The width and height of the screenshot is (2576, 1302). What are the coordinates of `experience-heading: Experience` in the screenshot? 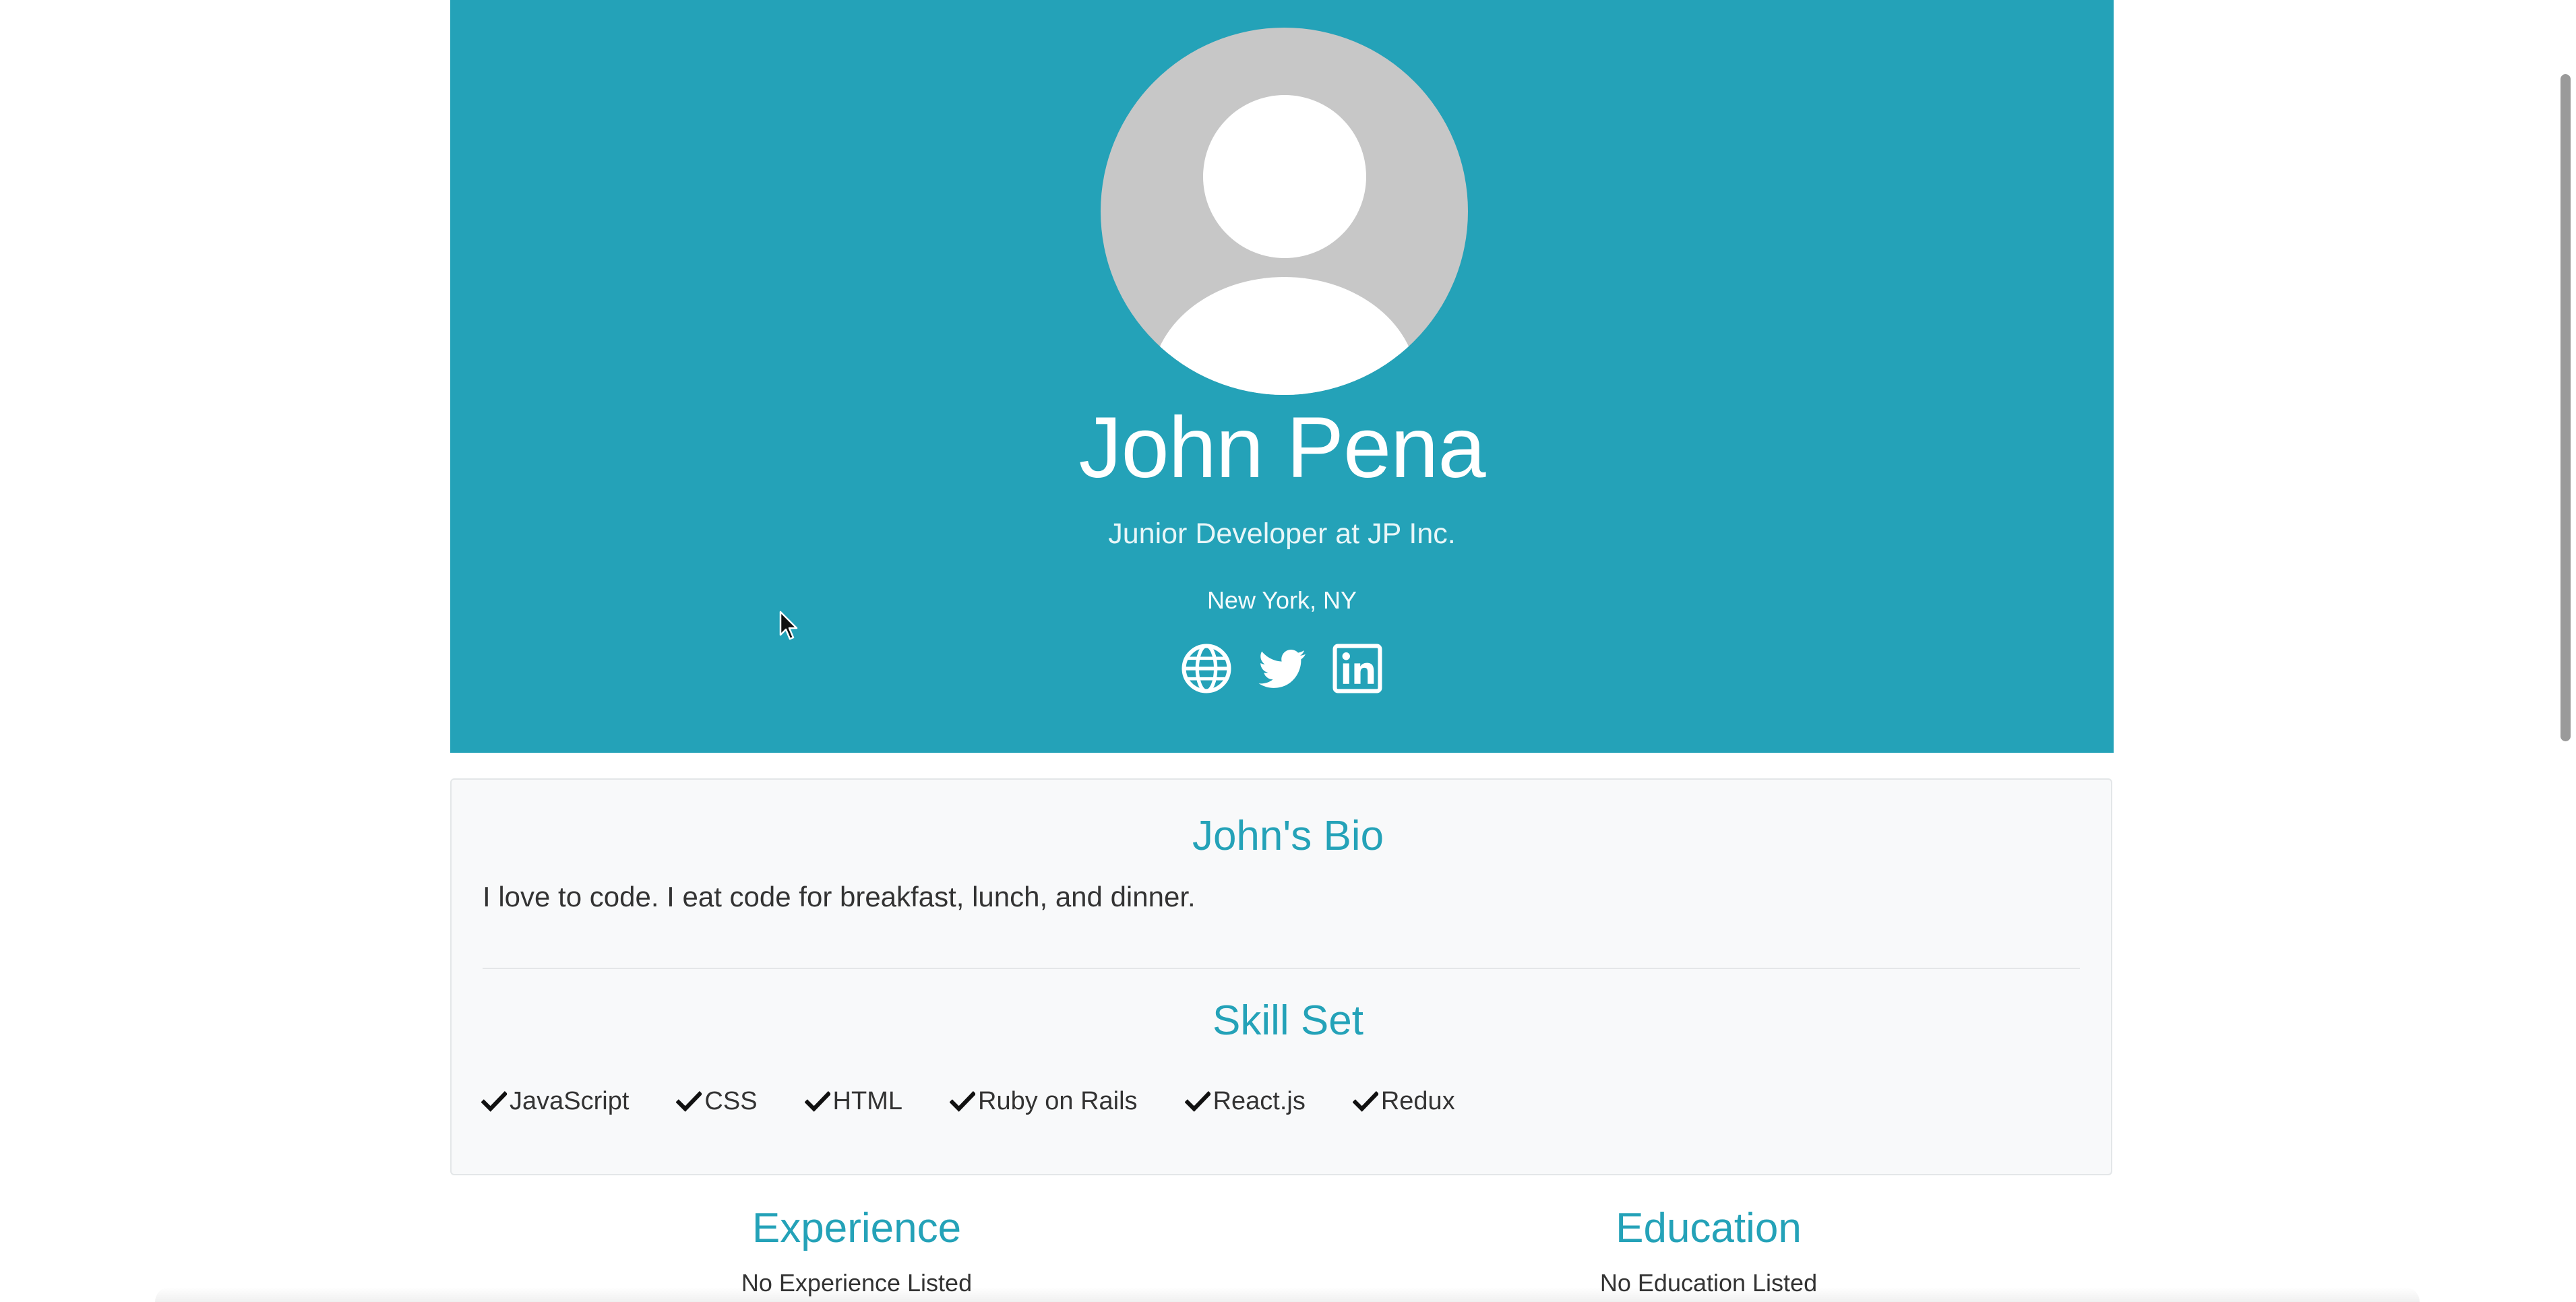 It's located at (857, 1228).